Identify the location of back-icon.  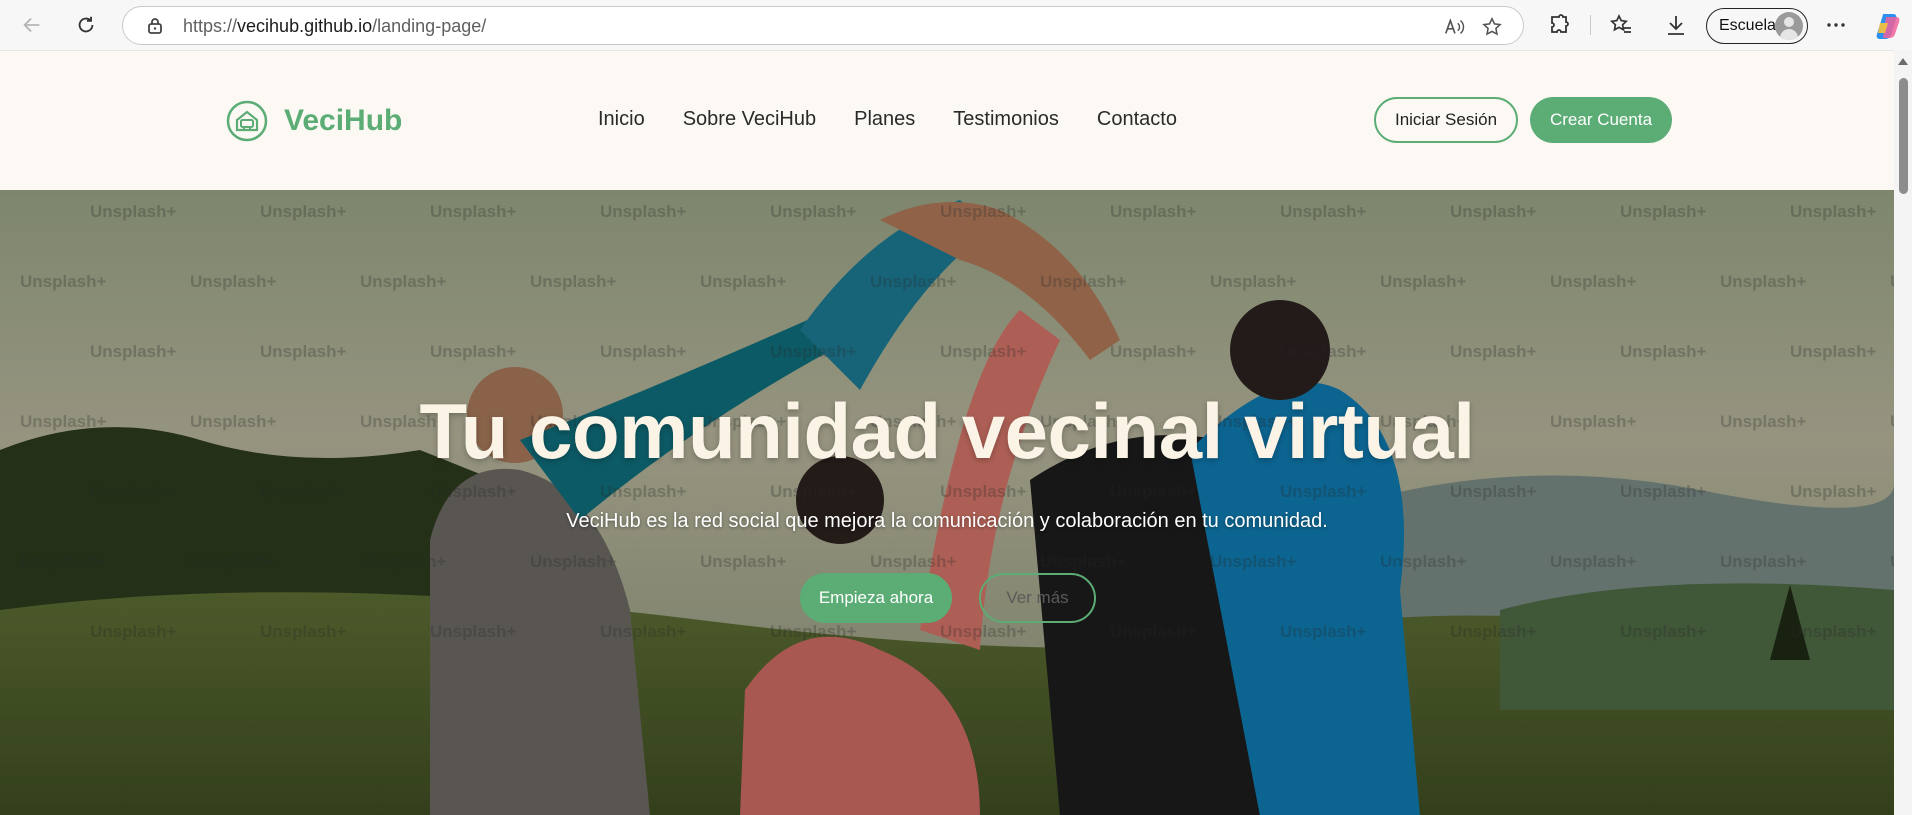
(31, 25).